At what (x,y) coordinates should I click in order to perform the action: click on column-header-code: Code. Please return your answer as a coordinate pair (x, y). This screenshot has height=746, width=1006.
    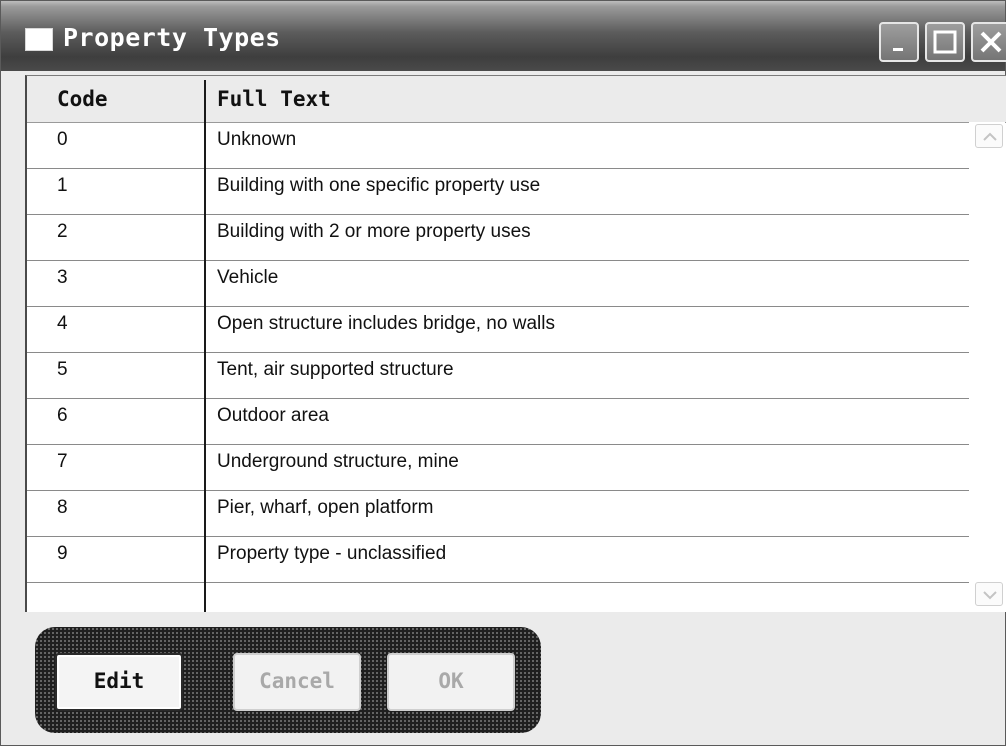
    Looking at the image, I should click on (82, 99).